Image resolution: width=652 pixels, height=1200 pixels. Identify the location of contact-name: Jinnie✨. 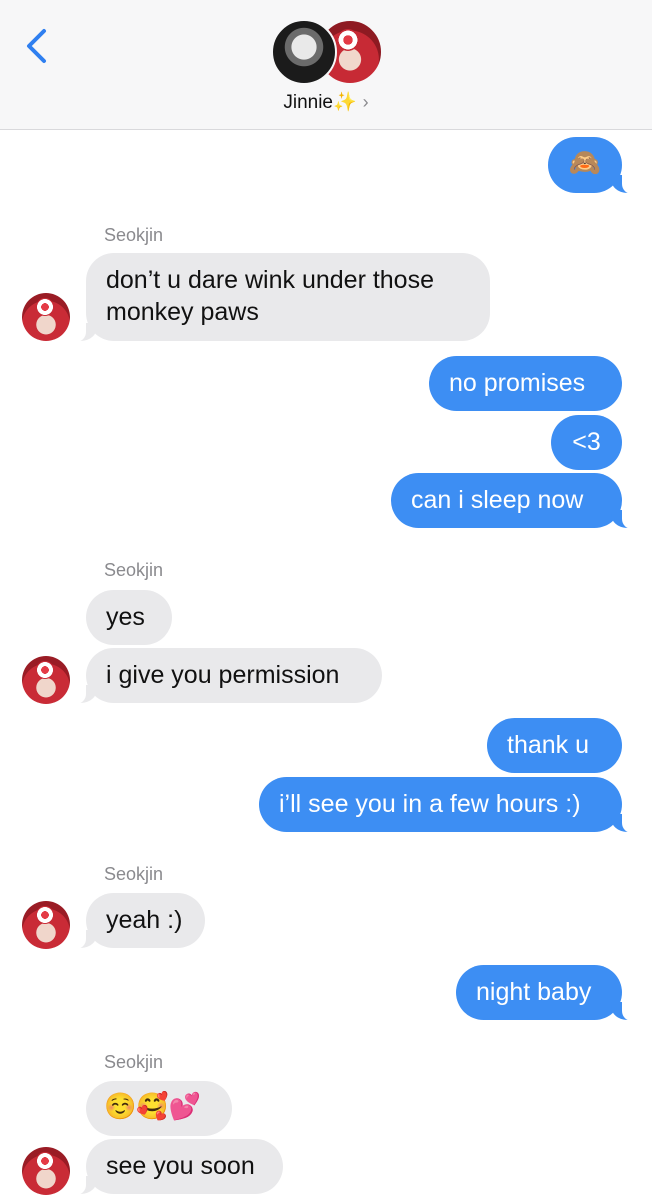
(320, 102).